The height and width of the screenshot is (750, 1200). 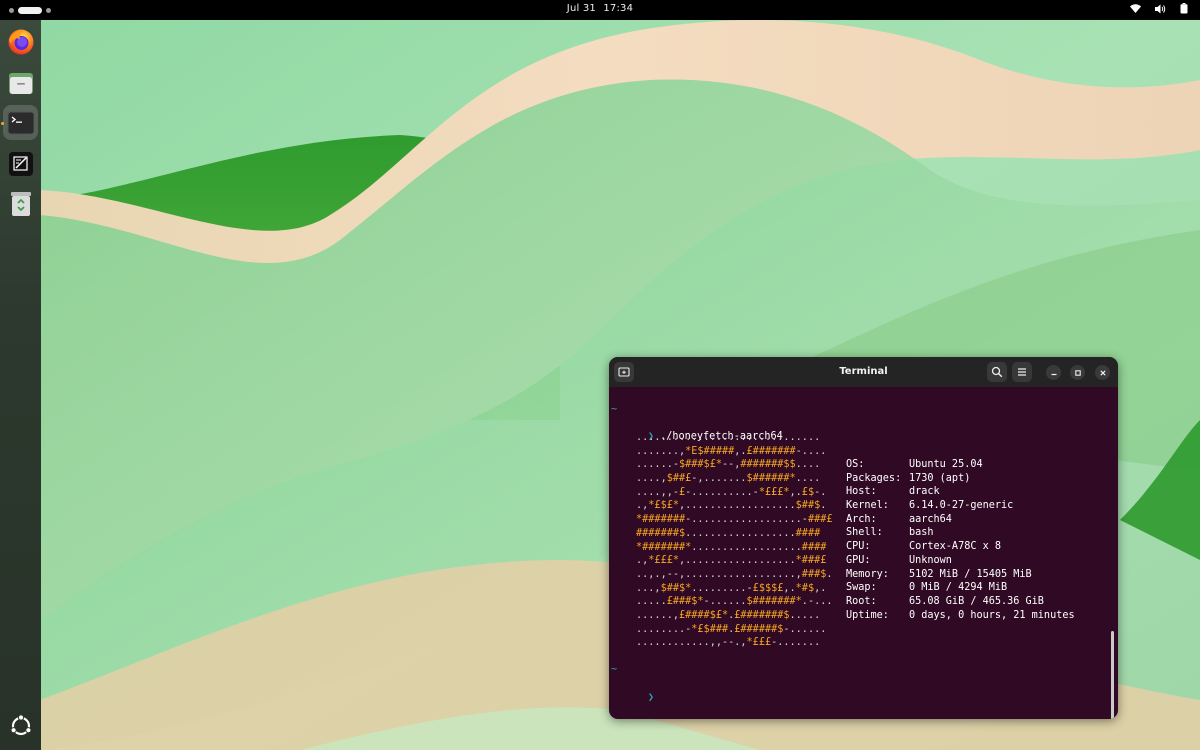 What do you see at coordinates (924, 492) in the screenshot?
I see `info-value: drack` at bounding box center [924, 492].